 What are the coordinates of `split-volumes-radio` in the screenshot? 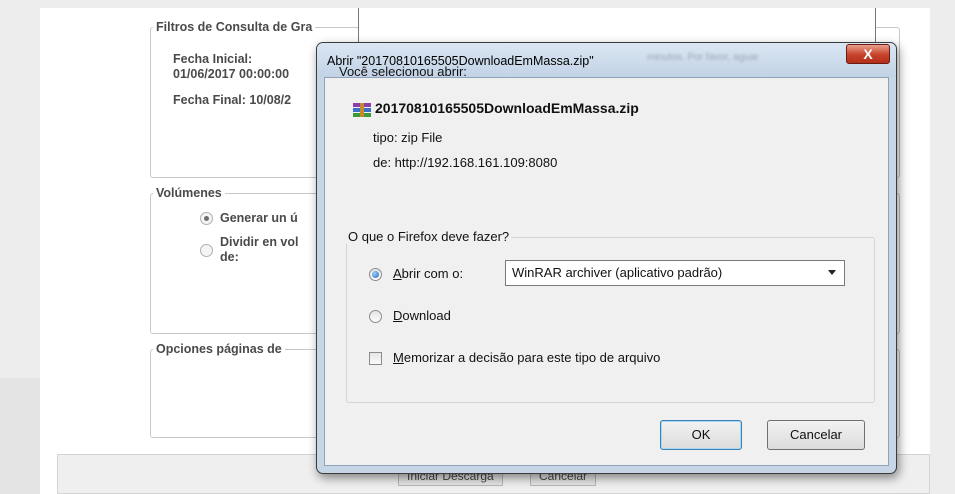 It's located at (206, 250).